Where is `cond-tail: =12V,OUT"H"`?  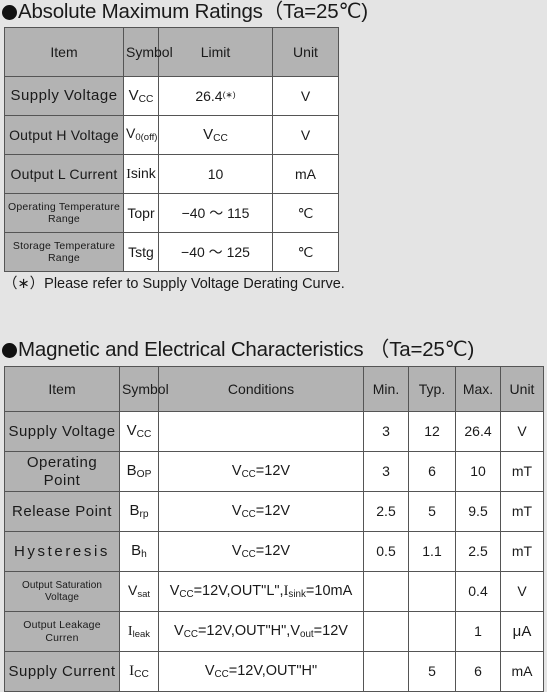
cond-tail: =12V,OUT"H" is located at coordinates (273, 670).